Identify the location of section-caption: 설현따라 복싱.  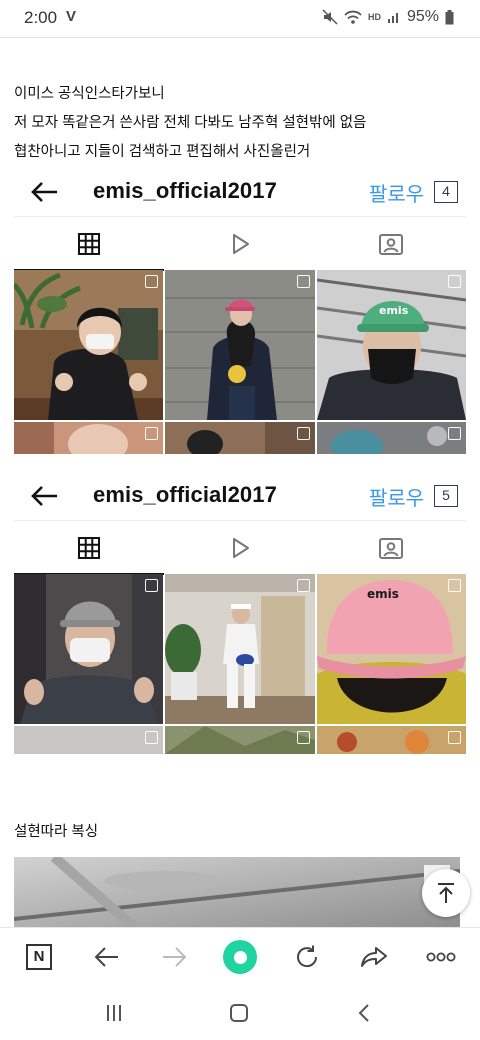
(56, 832).